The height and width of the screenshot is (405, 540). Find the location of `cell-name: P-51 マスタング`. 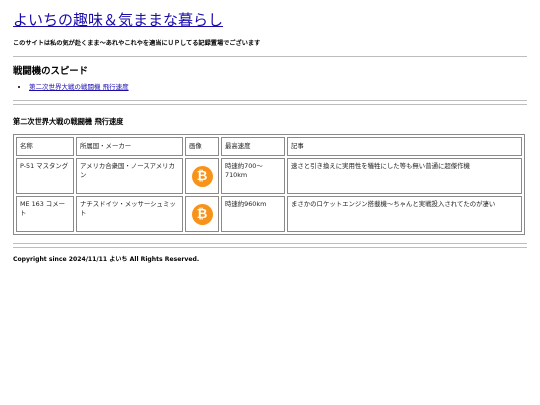

cell-name: P-51 マスタング is located at coordinates (45, 176).